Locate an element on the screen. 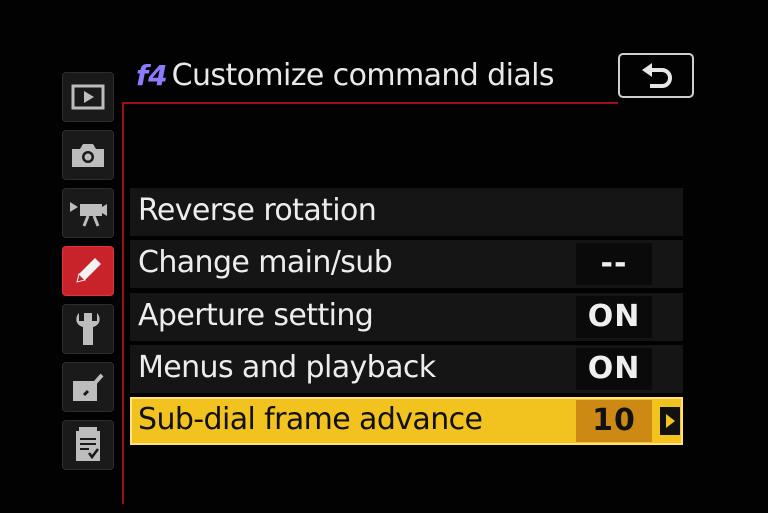 This screenshot has height=513, width=768. menu-item-sub-dial-frame-advance: Sub-dial frame advance 10 is located at coordinates (406, 421).